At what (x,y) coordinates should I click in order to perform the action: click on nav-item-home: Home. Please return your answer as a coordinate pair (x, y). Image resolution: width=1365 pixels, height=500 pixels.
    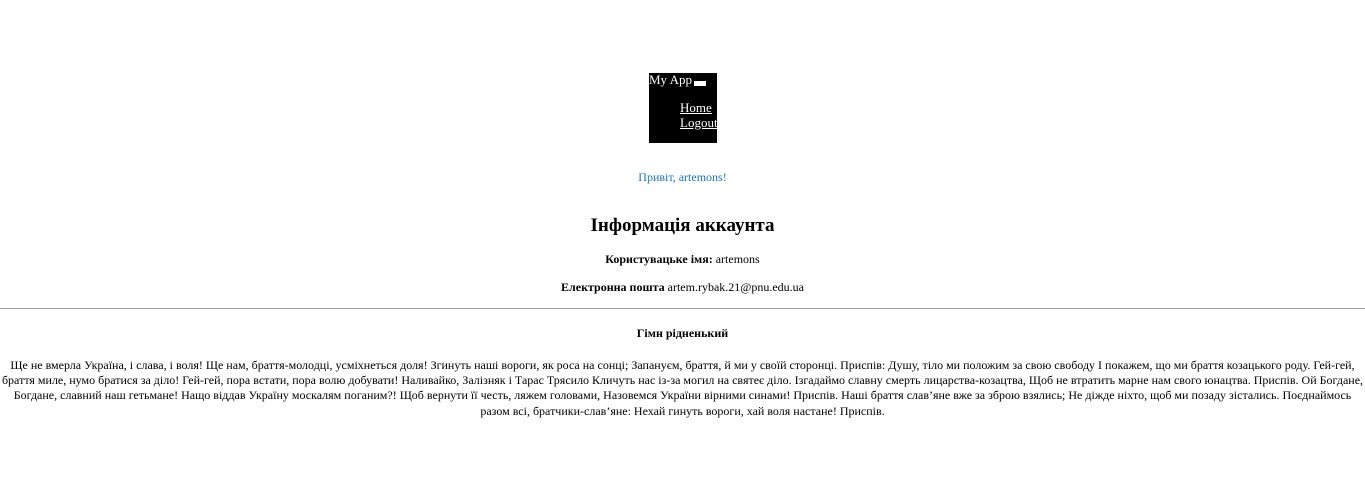
    Looking at the image, I should click on (698, 107).